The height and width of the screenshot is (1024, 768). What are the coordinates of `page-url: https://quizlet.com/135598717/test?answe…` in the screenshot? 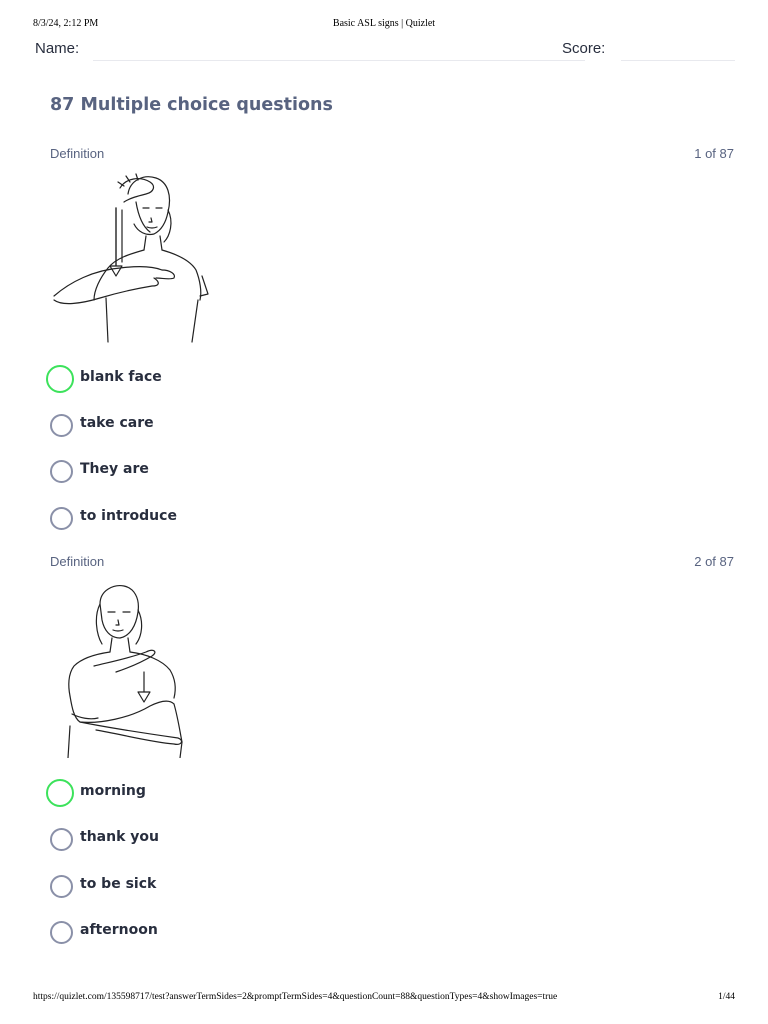 It's located at (295, 997).